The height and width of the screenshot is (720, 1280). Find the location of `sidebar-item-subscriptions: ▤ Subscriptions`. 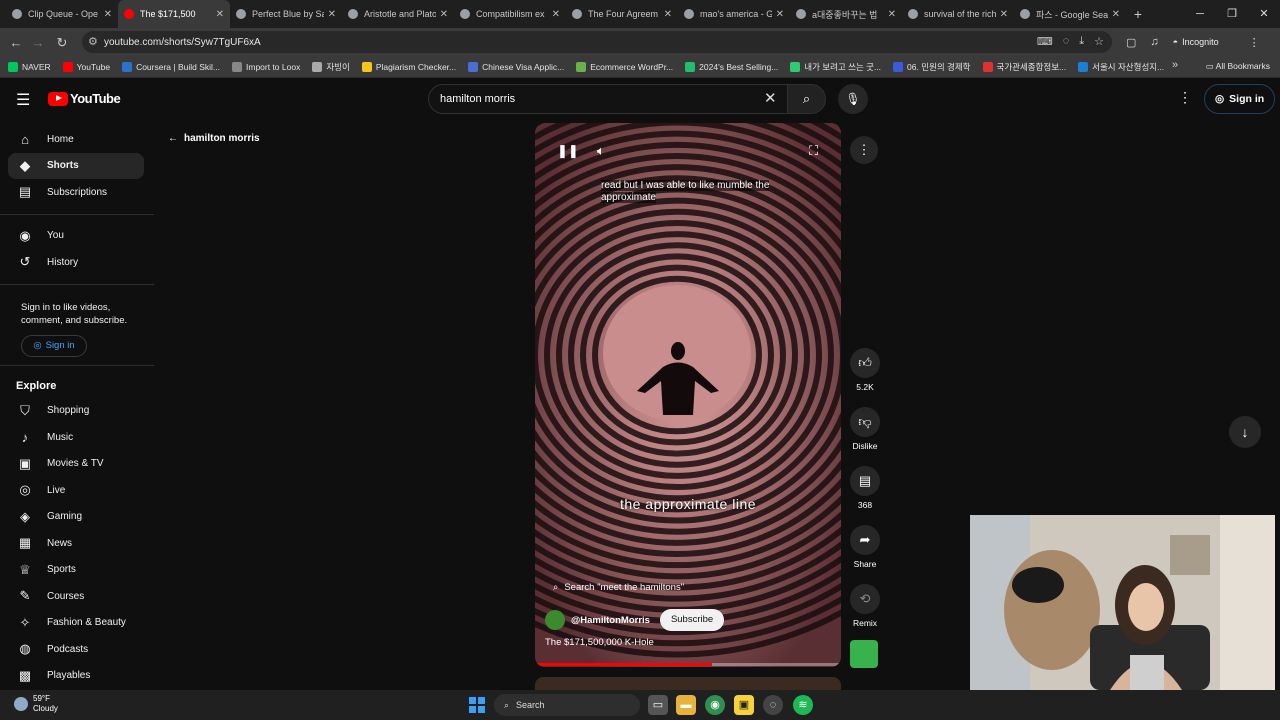

sidebar-item-subscriptions: ▤ Subscriptions is located at coordinates (76, 192).